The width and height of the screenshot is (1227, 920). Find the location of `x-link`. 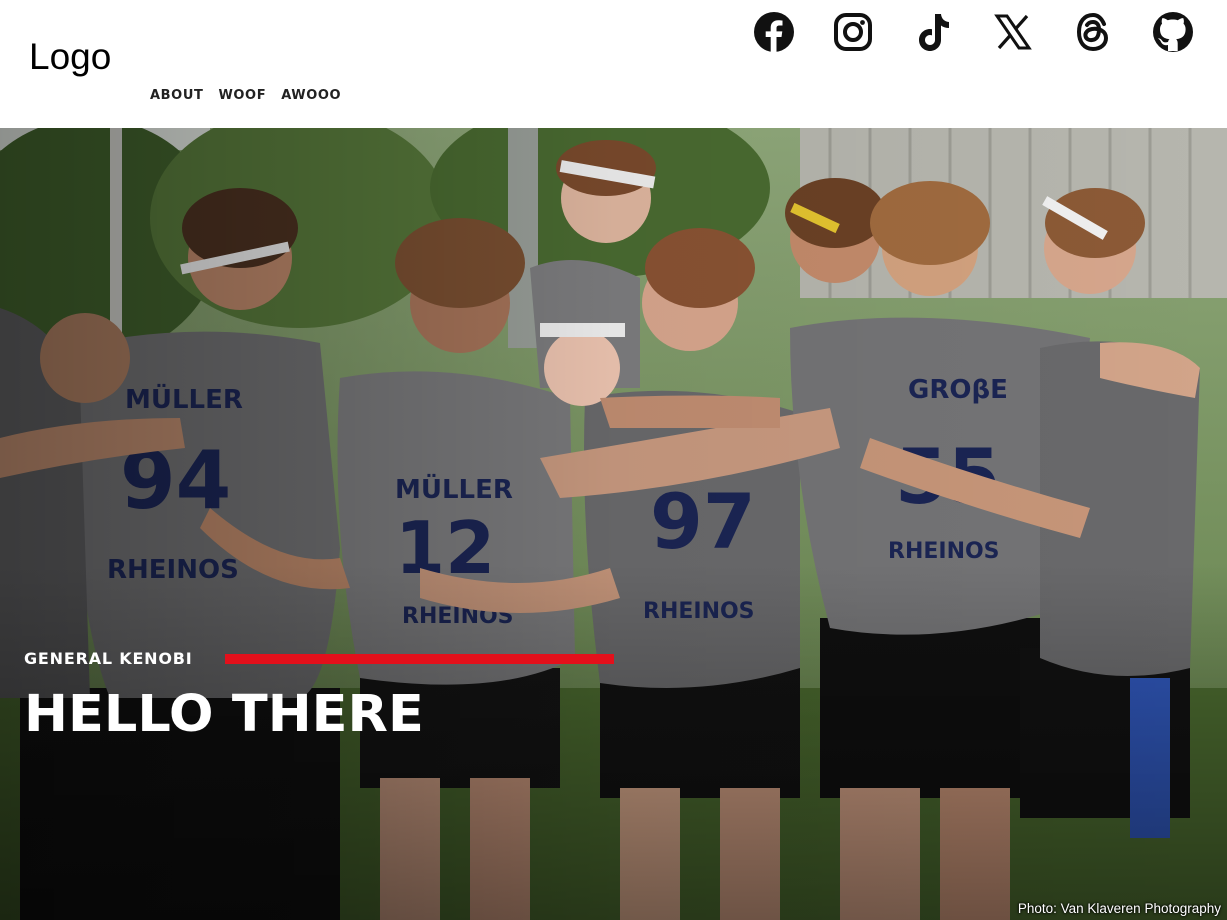

x-link is located at coordinates (1013, 32).